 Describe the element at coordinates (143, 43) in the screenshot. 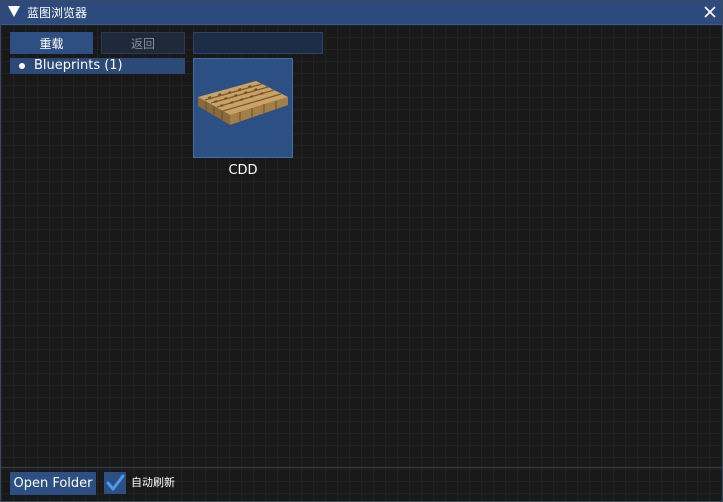

I see `back-button: 返回` at that location.